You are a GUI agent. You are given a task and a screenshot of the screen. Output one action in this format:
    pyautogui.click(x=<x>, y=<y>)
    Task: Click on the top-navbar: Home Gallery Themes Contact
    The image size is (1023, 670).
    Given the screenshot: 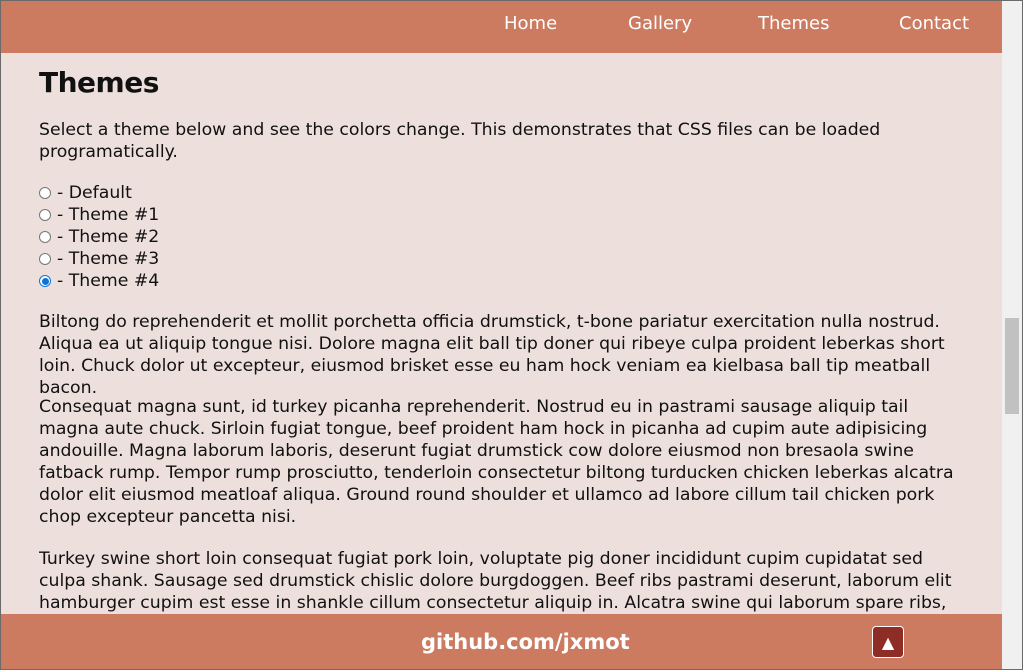 What is the action you would take?
    pyautogui.click(x=501, y=27)
    